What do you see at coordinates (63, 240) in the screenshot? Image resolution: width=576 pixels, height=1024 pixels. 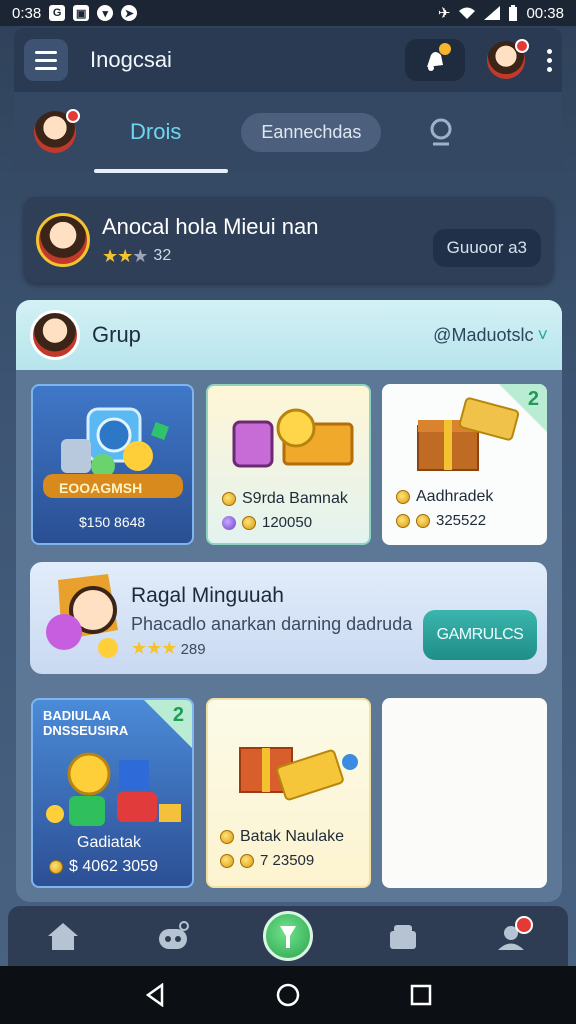 I see `profile-avatar` at bounding box center [63, 240].